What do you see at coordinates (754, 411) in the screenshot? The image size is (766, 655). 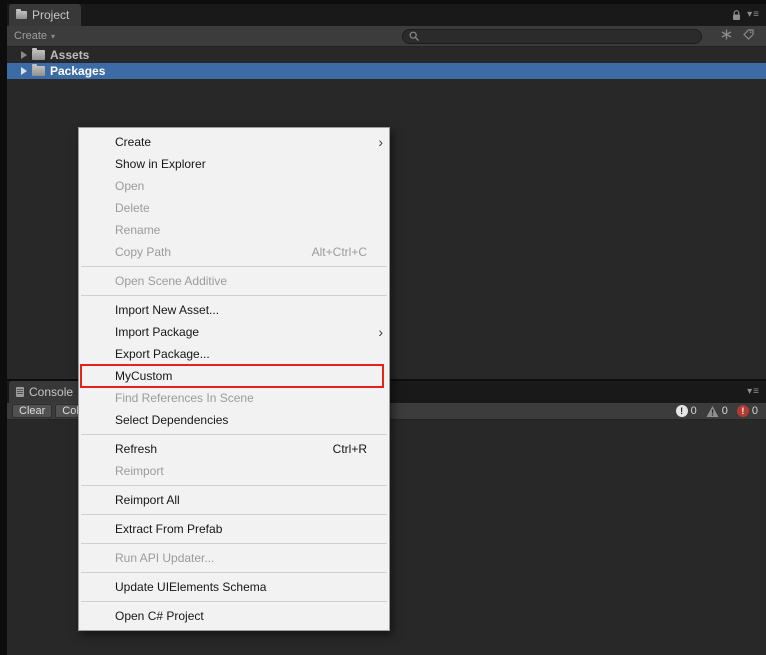 I see `error-count: 0` at bounding box center [754, 411].